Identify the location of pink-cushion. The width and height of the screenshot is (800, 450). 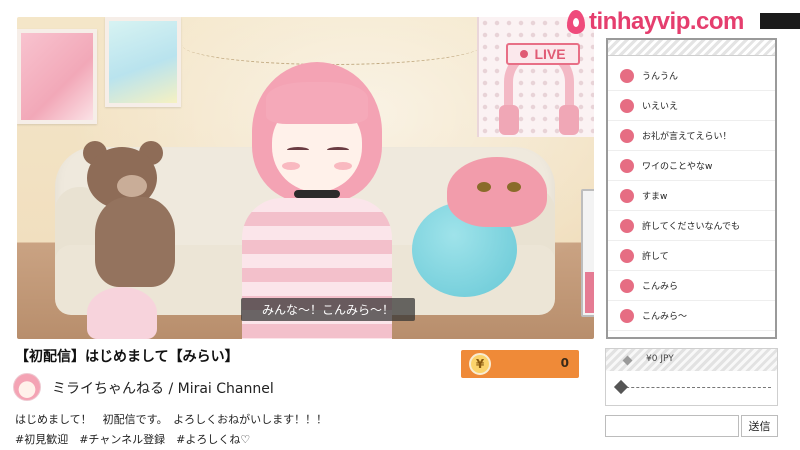
(122, 313).